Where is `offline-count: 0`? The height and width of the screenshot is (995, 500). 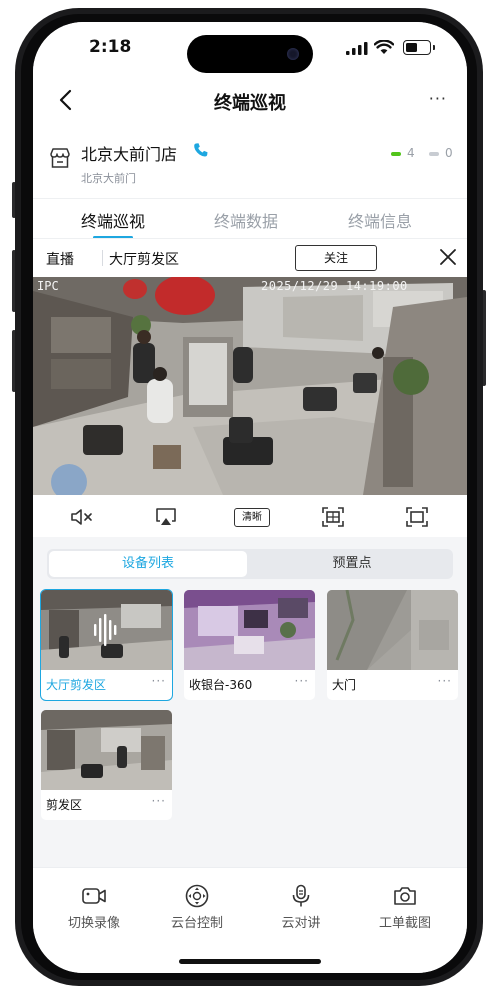 offline-count: 0 is located at coordinates (441, 153).